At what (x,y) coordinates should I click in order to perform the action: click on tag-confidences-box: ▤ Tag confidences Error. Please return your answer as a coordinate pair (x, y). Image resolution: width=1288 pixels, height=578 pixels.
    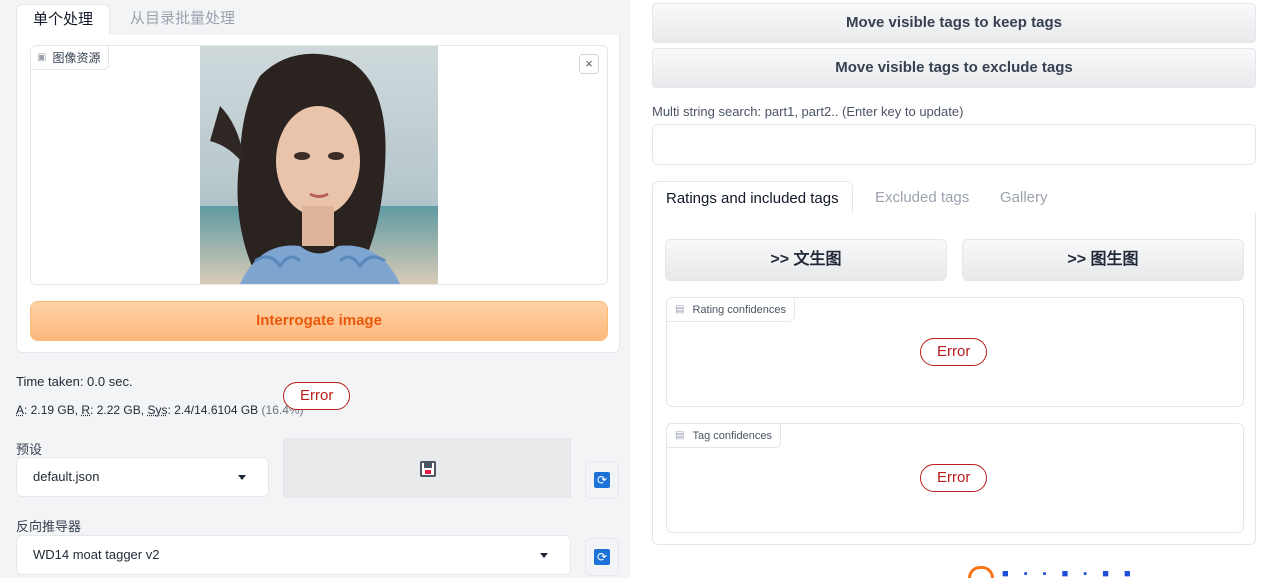
    Looking at the image, I should click on (955, 478).